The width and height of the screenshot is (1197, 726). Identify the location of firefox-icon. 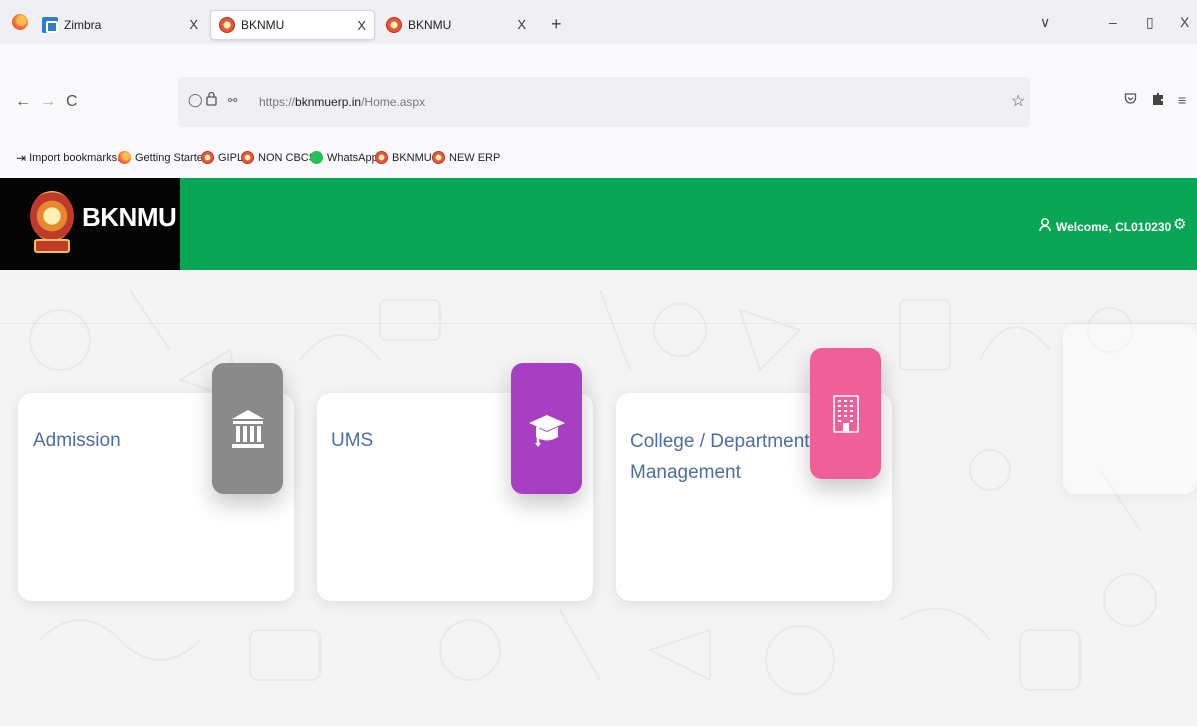
(124, 157).